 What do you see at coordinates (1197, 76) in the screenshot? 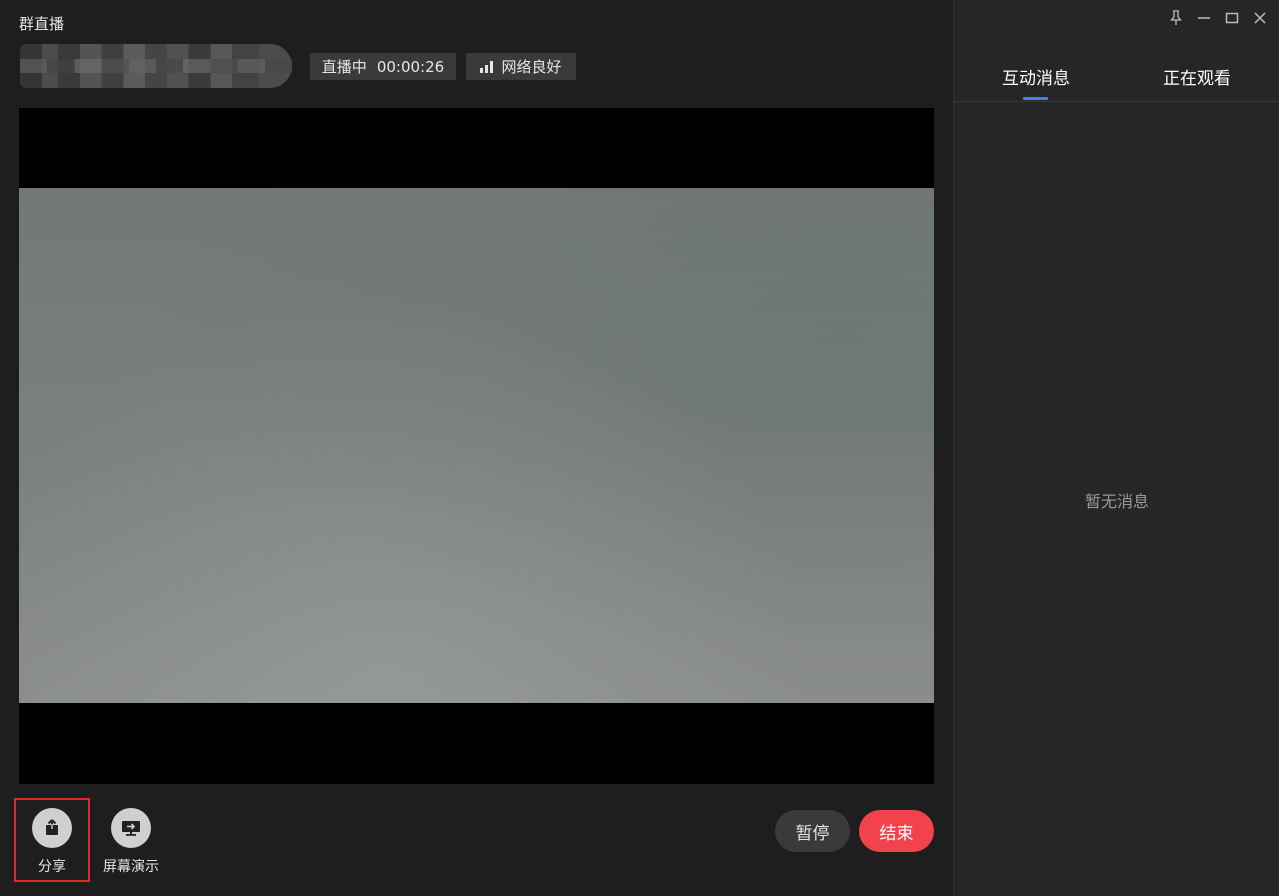
I see `tab-viewers: 正在观看` at bounding box center [1197, 76].